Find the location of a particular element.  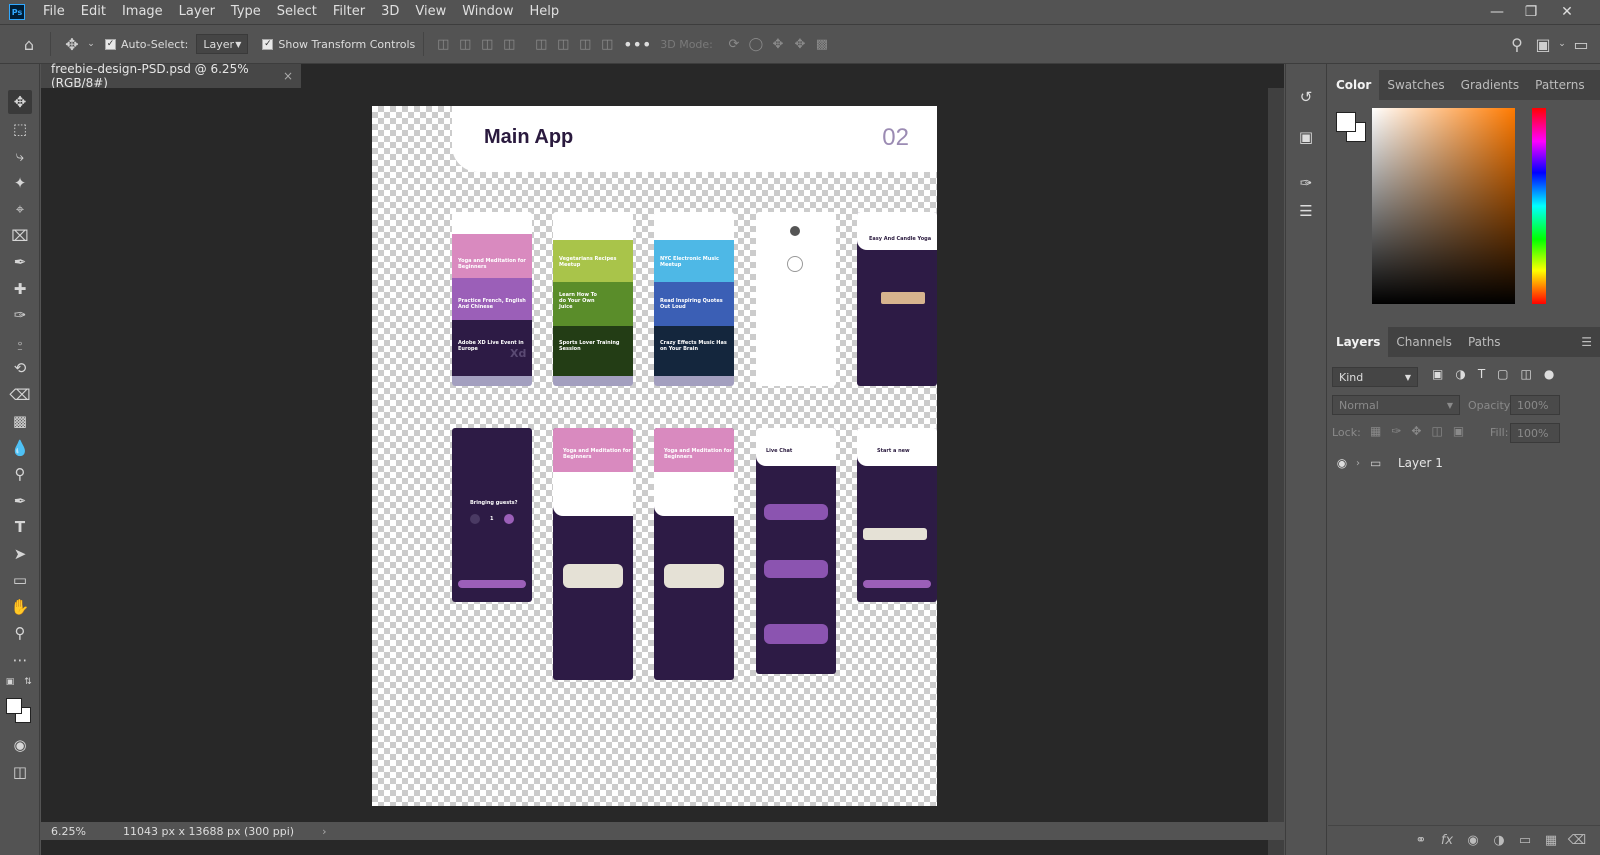

menu-image: Image is located at coordinates (142, 12).